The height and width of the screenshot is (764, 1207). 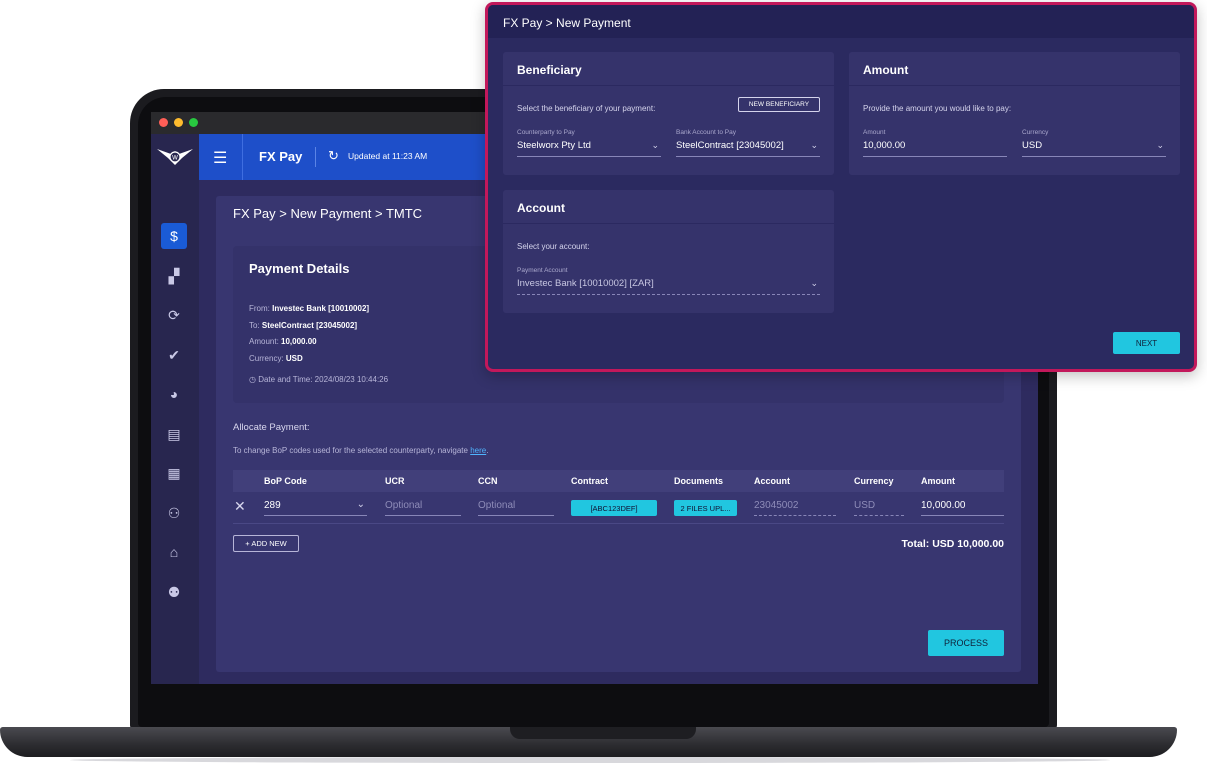 What do you see at coordinates (874, 132) in the screenshot?
I see `amount-field-label: Amount` at bounding box center [874, 132].